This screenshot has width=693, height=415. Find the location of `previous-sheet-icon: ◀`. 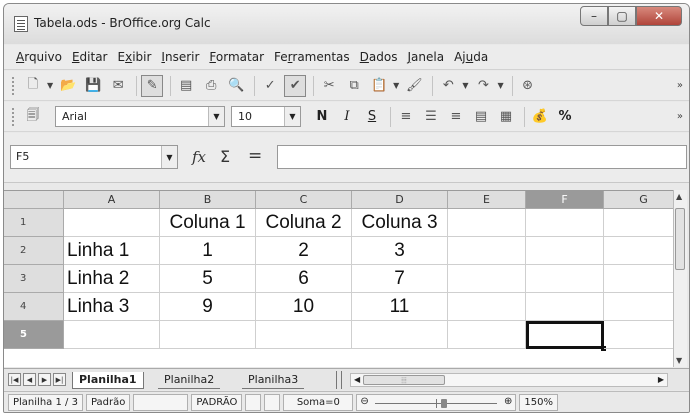

previous-sheet-icon: ◀ is located at coordinates (29, 379).